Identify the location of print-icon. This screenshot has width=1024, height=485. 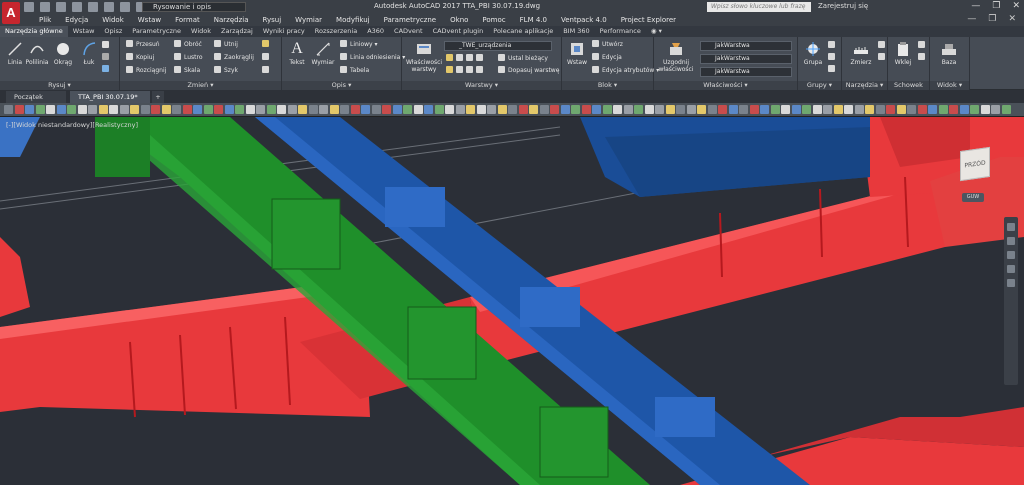
(93, 7).